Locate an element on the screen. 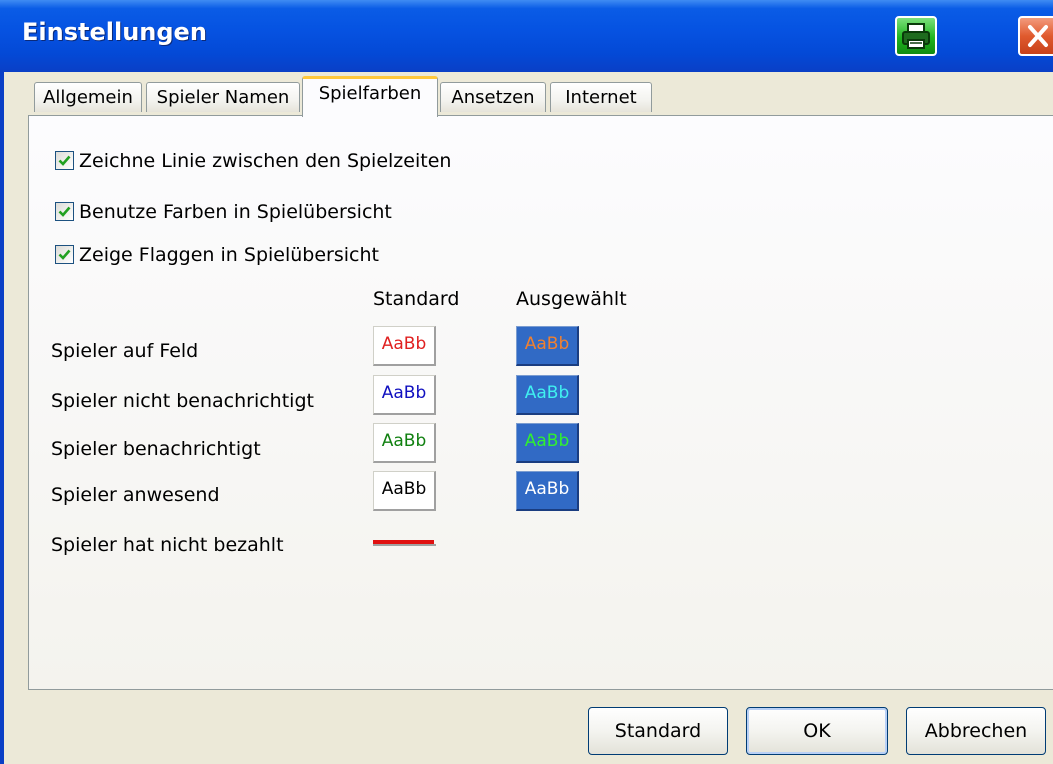  show-flags-label: Zeige Flaggen in Spielübersicht is located at coordinates (229, 255).